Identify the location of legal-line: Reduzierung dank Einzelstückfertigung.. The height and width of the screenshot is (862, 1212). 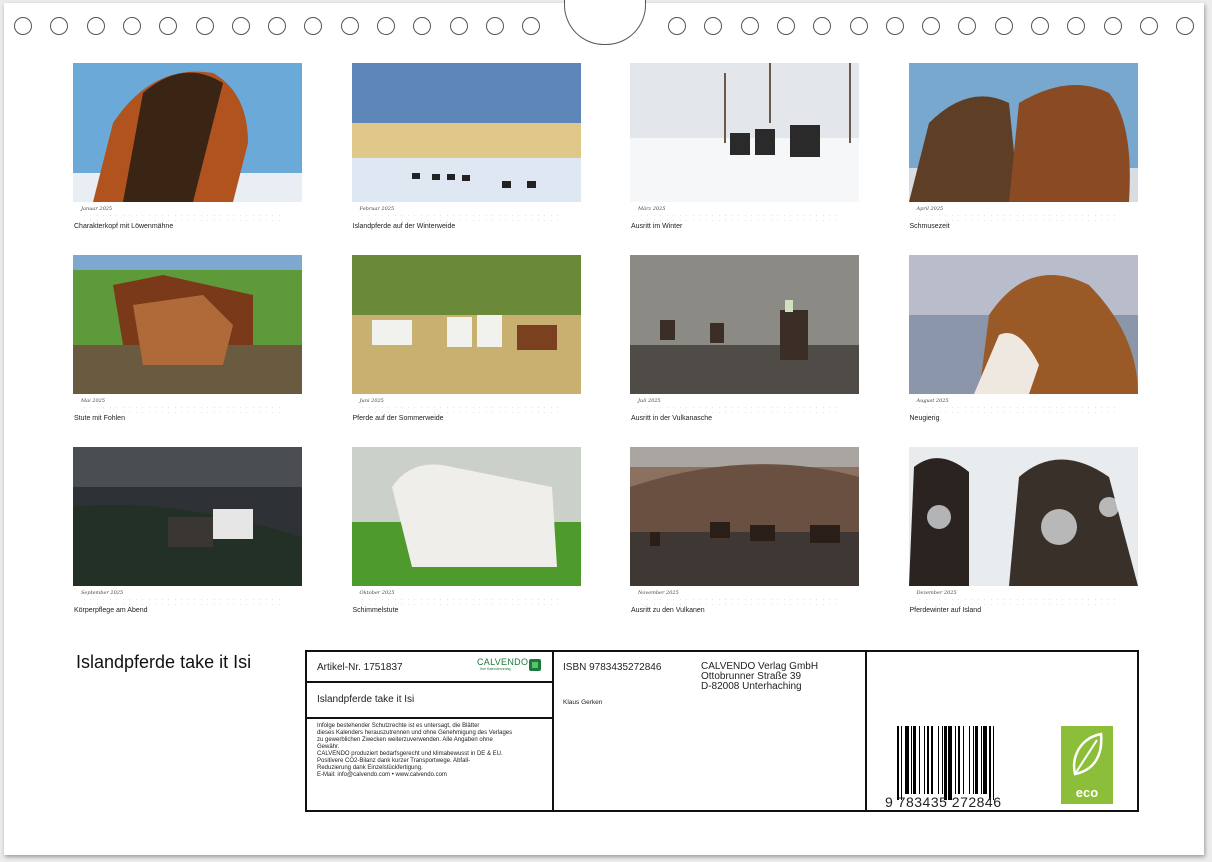
(370, 768).